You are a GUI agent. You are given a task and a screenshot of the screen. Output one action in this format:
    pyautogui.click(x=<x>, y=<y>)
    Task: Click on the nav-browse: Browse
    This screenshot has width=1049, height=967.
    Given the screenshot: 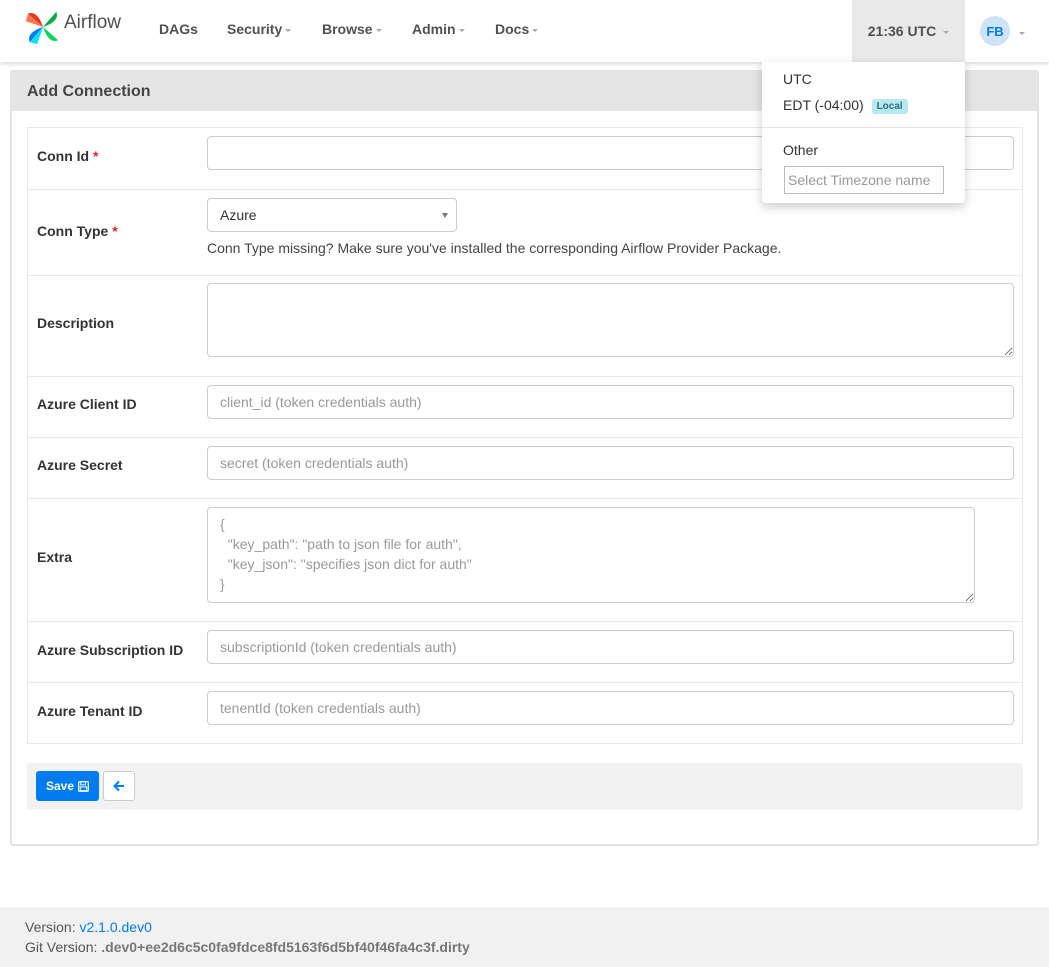 What is the action you would take?
    pyautogui.click(x=352, y=29)
    